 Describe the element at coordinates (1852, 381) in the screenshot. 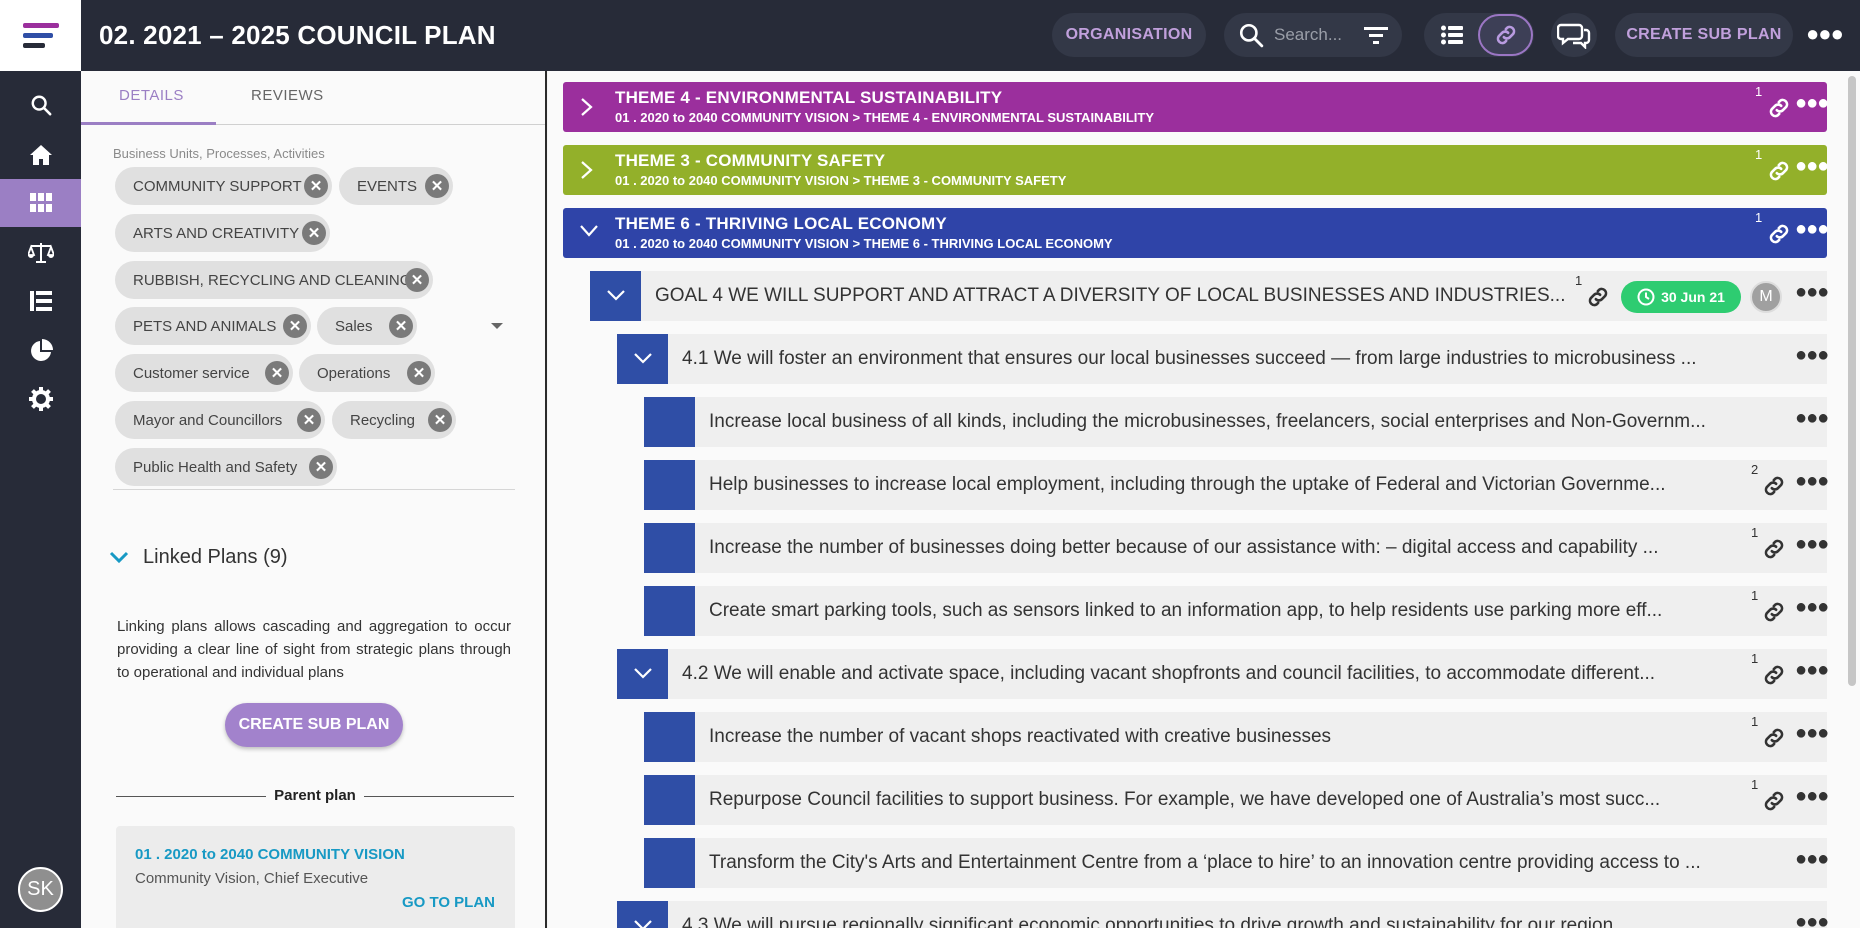

I see `scrollbar` at that location.